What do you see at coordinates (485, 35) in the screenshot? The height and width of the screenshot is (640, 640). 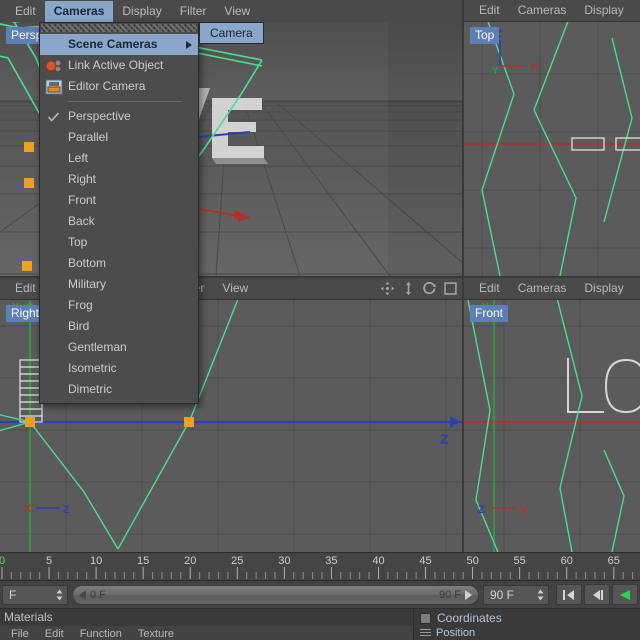 I see `viewport-label-top: Top` at bounding box center [485, 35].